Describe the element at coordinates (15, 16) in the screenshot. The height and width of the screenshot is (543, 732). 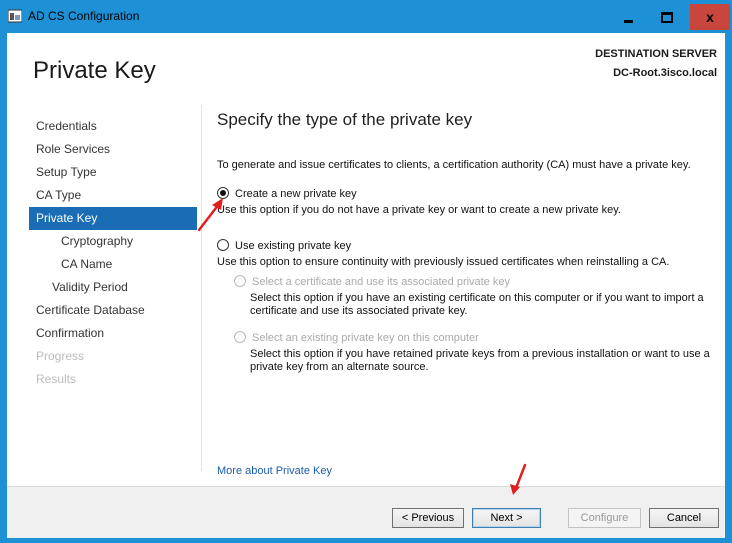
I see `server-manager-icon` at that location.